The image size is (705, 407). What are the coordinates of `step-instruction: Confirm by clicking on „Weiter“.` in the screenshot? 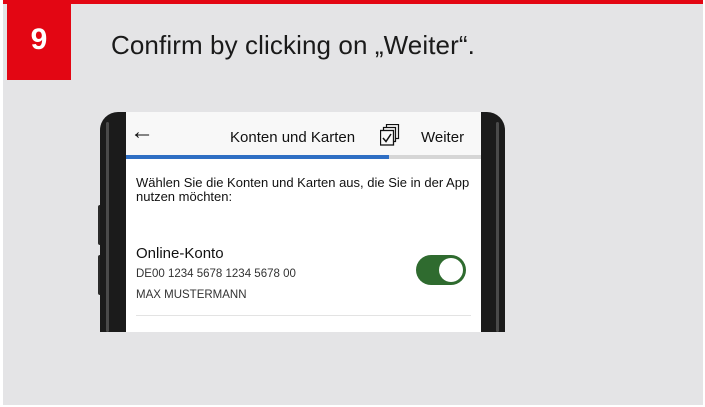 It's located at (293, 45).